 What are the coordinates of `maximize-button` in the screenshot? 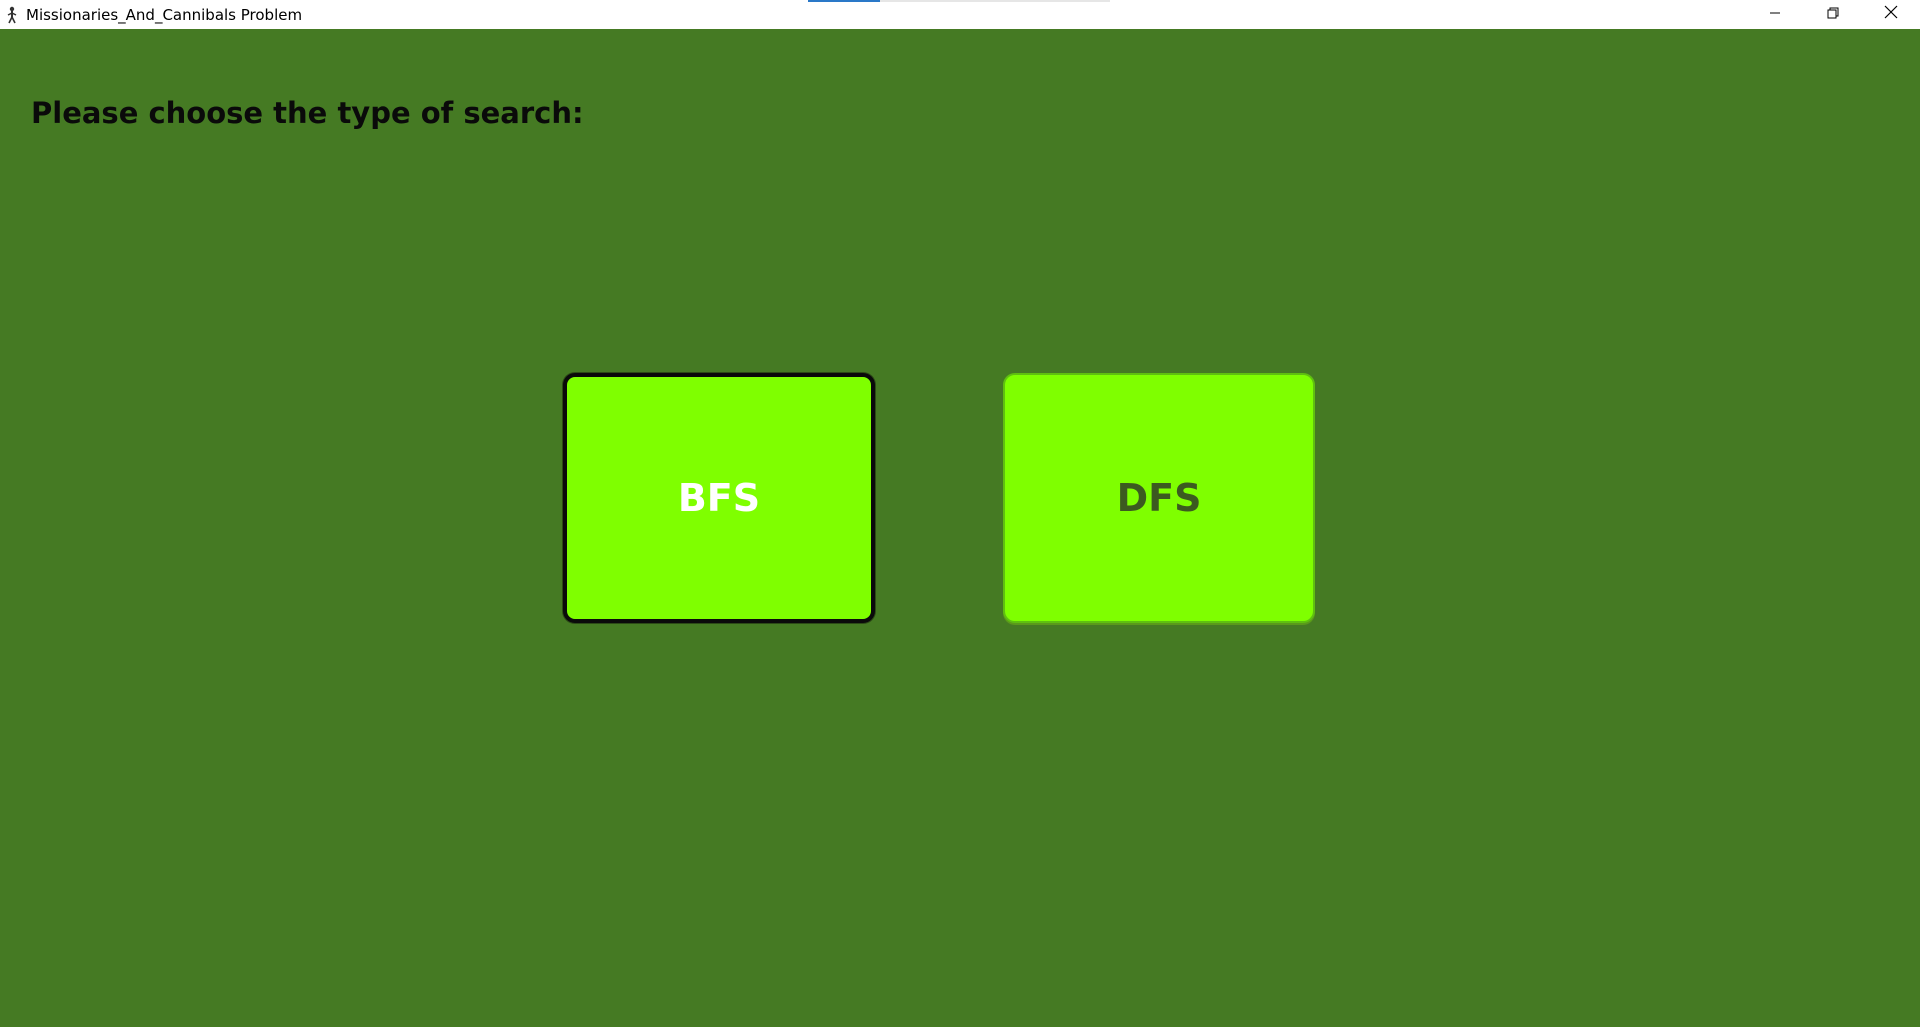 It's located at (1833, 14).